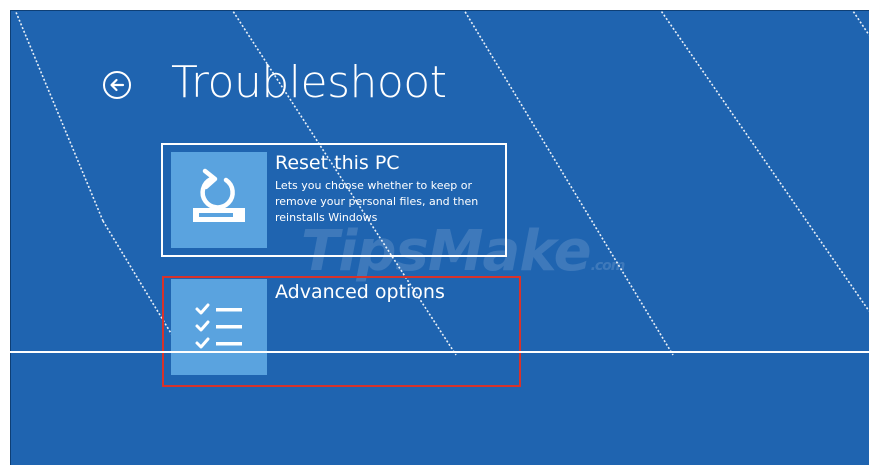  I want to click on checklist-icon, so click(218, 326).